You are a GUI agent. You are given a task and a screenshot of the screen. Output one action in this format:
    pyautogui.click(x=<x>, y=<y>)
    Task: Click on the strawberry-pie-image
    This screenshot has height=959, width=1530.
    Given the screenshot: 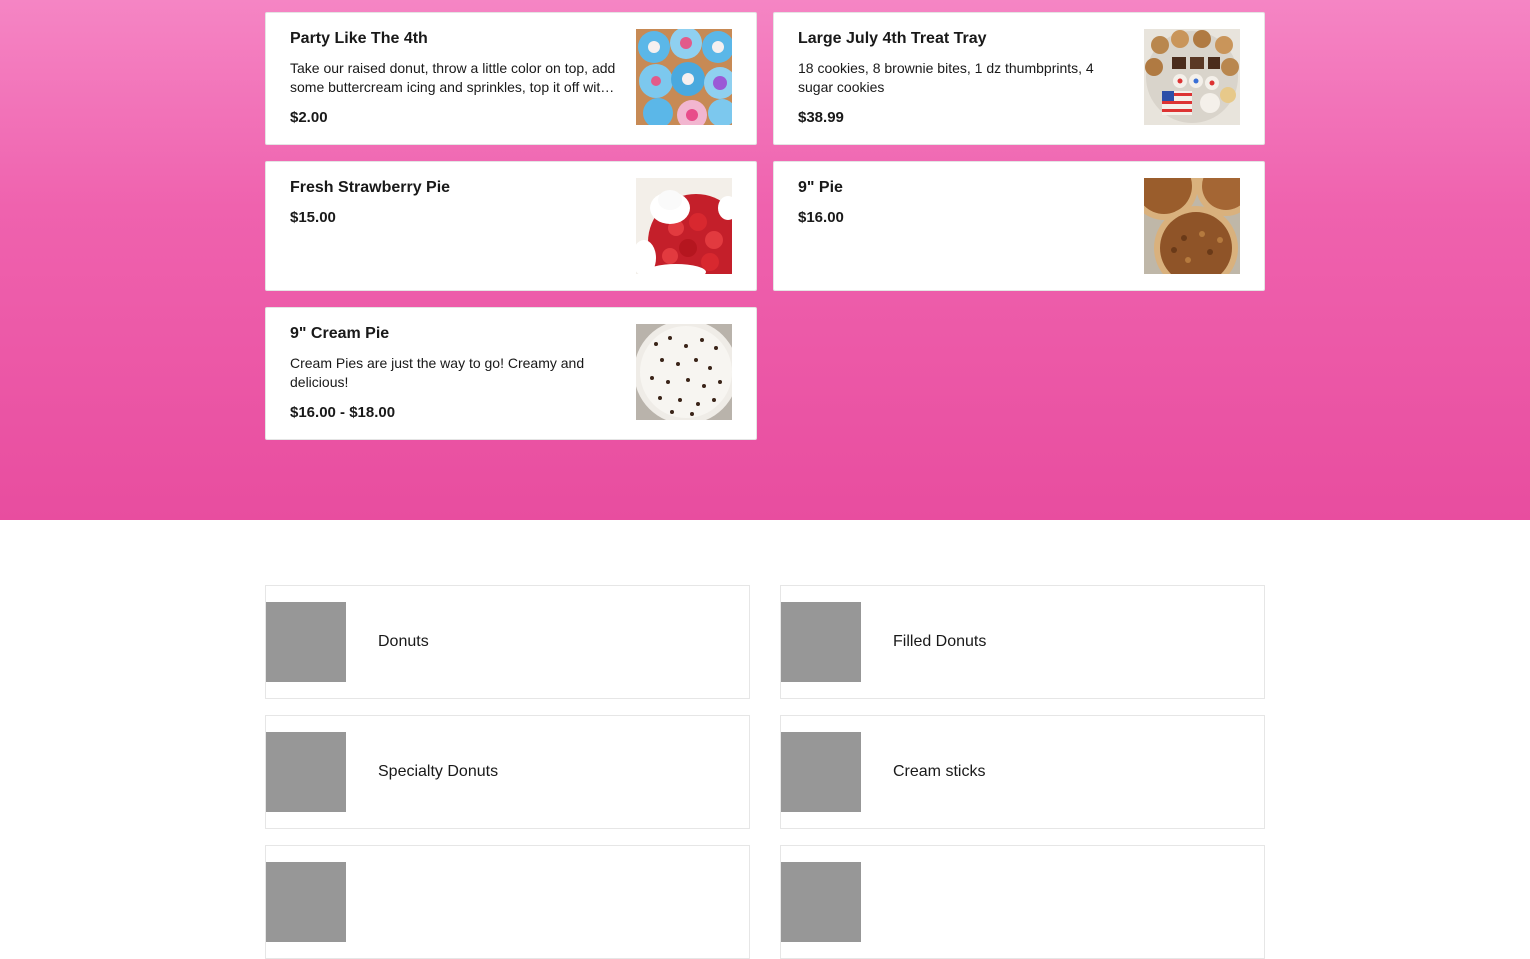 What is the action you would take?
    pyautogui.click(x=684, y=226)
    